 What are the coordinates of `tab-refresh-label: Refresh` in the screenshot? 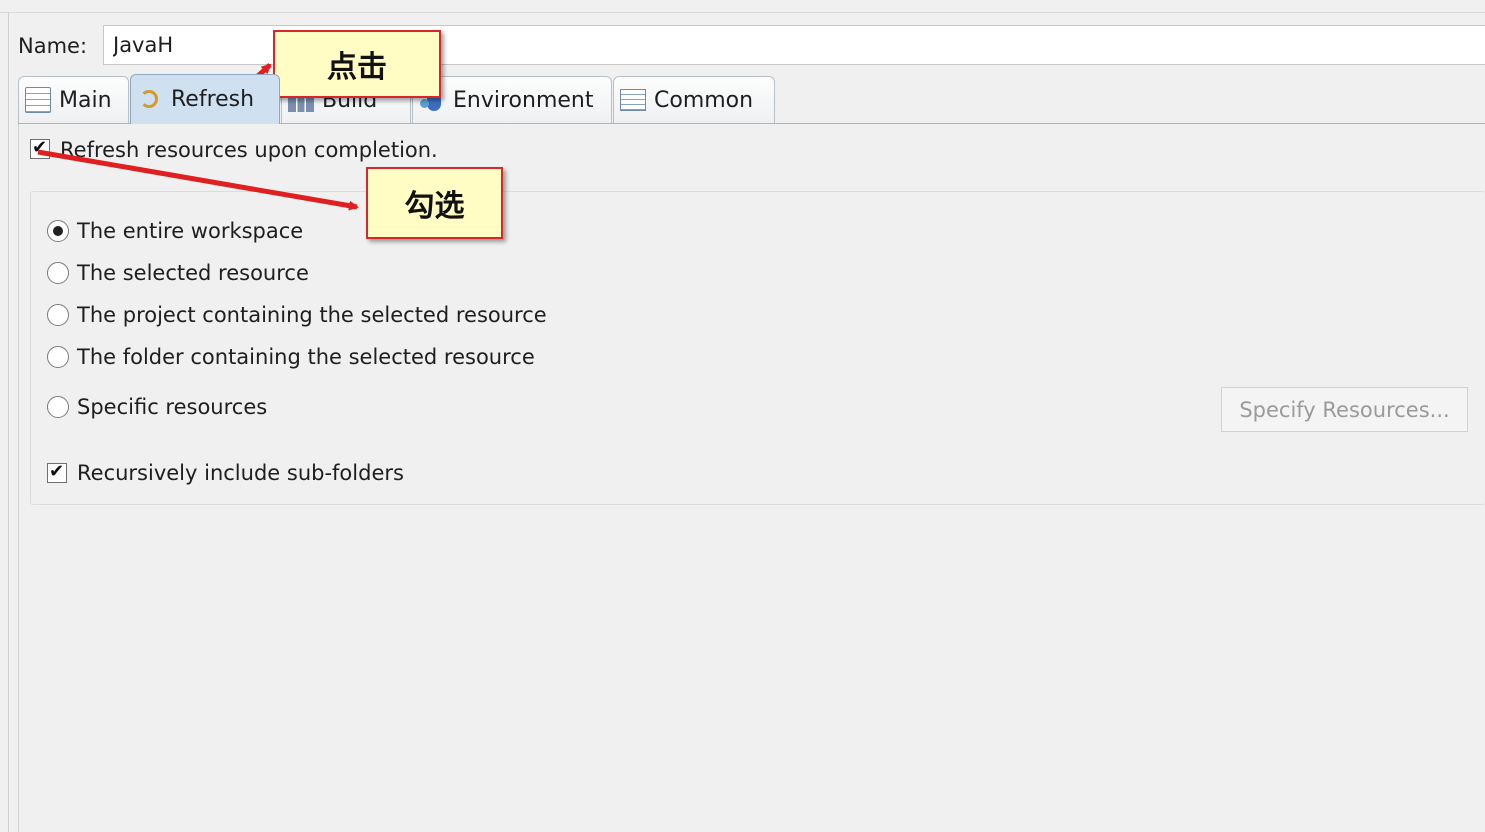 It's located at (213, 99).